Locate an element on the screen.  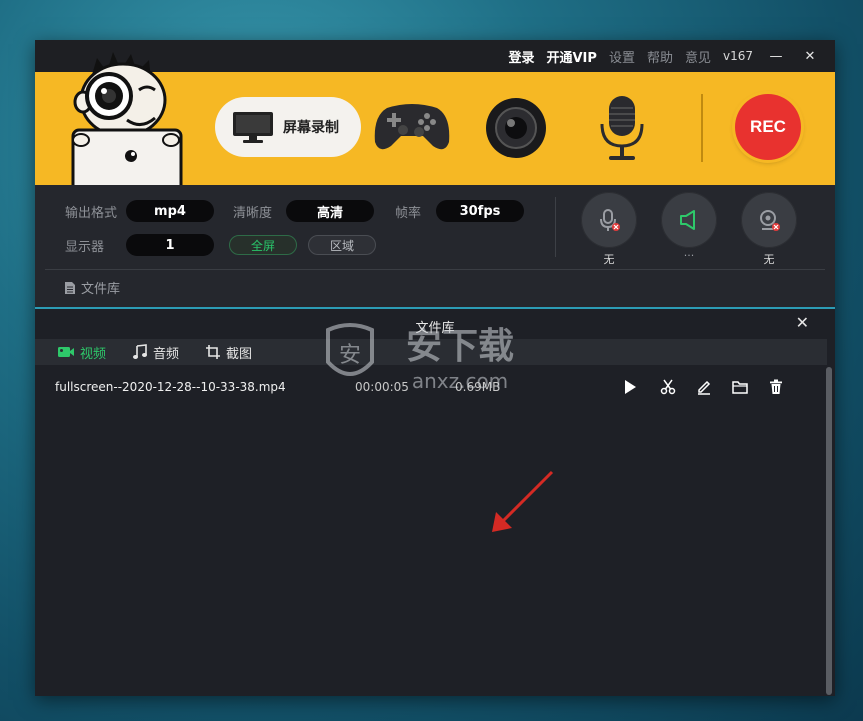
rename-button is located at coordinates (704, 387).